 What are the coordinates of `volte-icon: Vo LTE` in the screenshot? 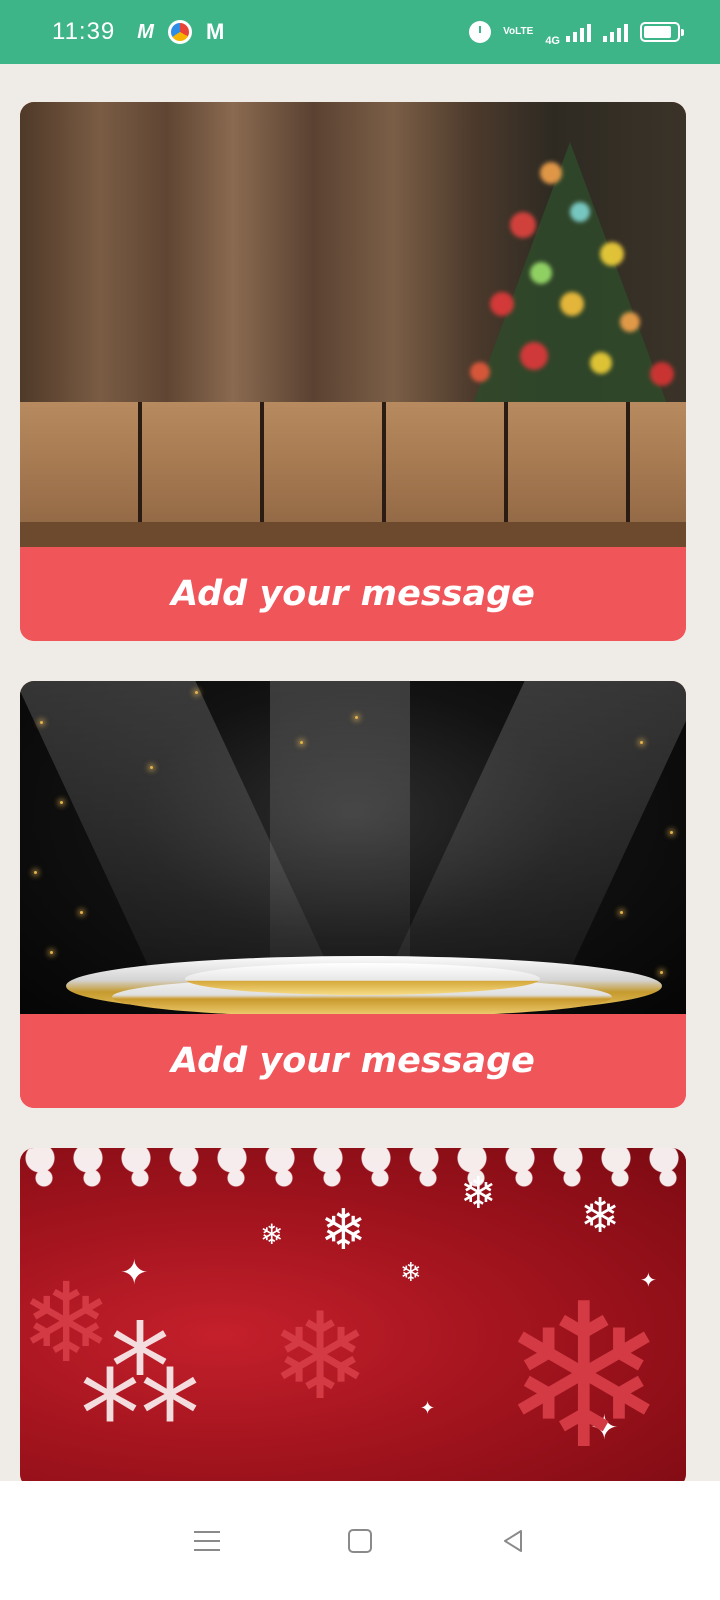 It's located at (518, 32).